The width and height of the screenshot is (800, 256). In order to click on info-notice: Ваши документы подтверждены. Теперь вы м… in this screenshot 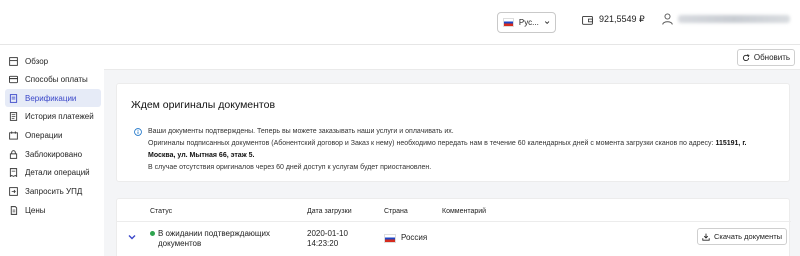, I will do `click(440, 150)`.